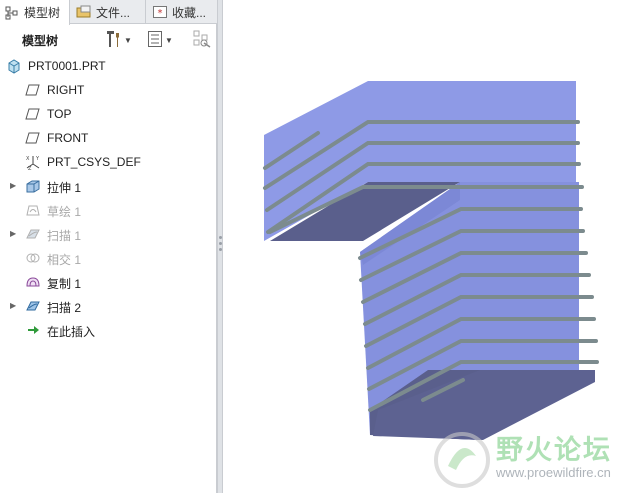  I want to click on extrude-icon, so click(33, 186).